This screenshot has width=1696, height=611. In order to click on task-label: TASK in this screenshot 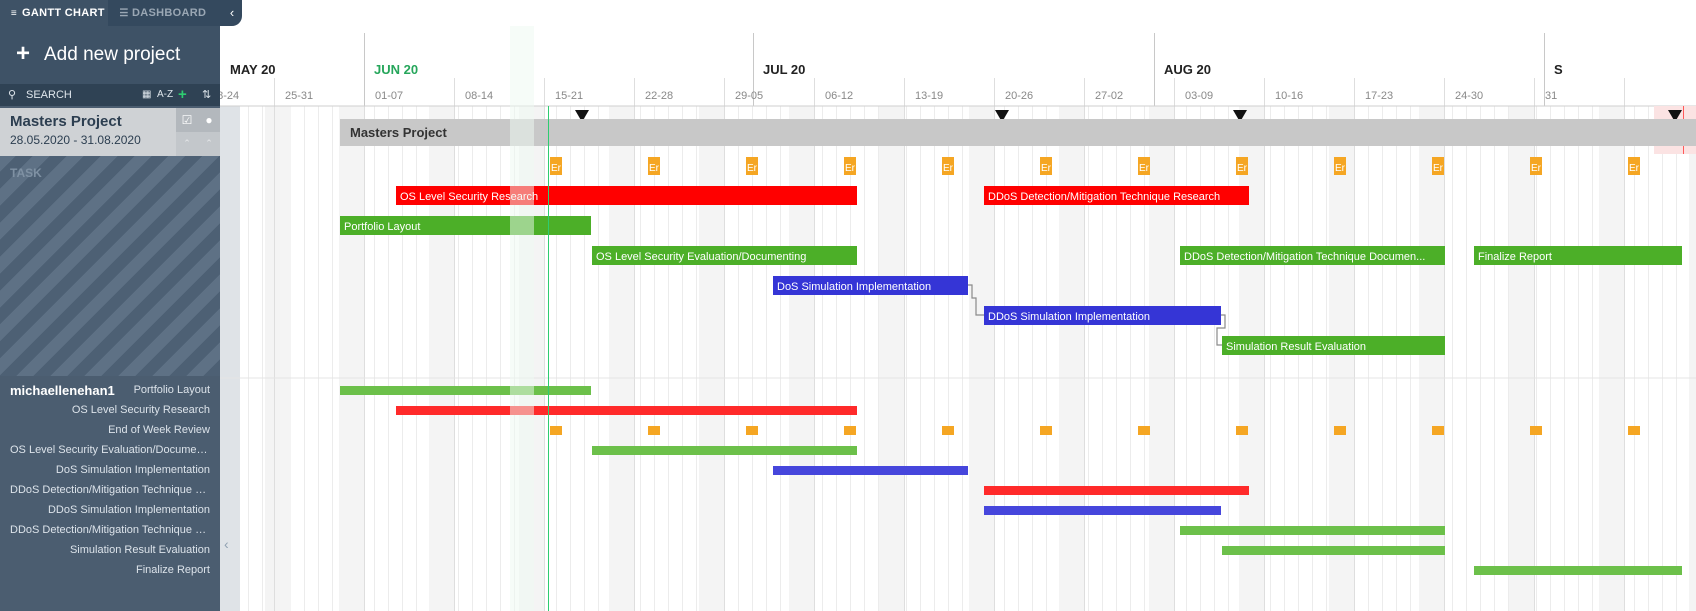, I will do `click(26, 173)`.